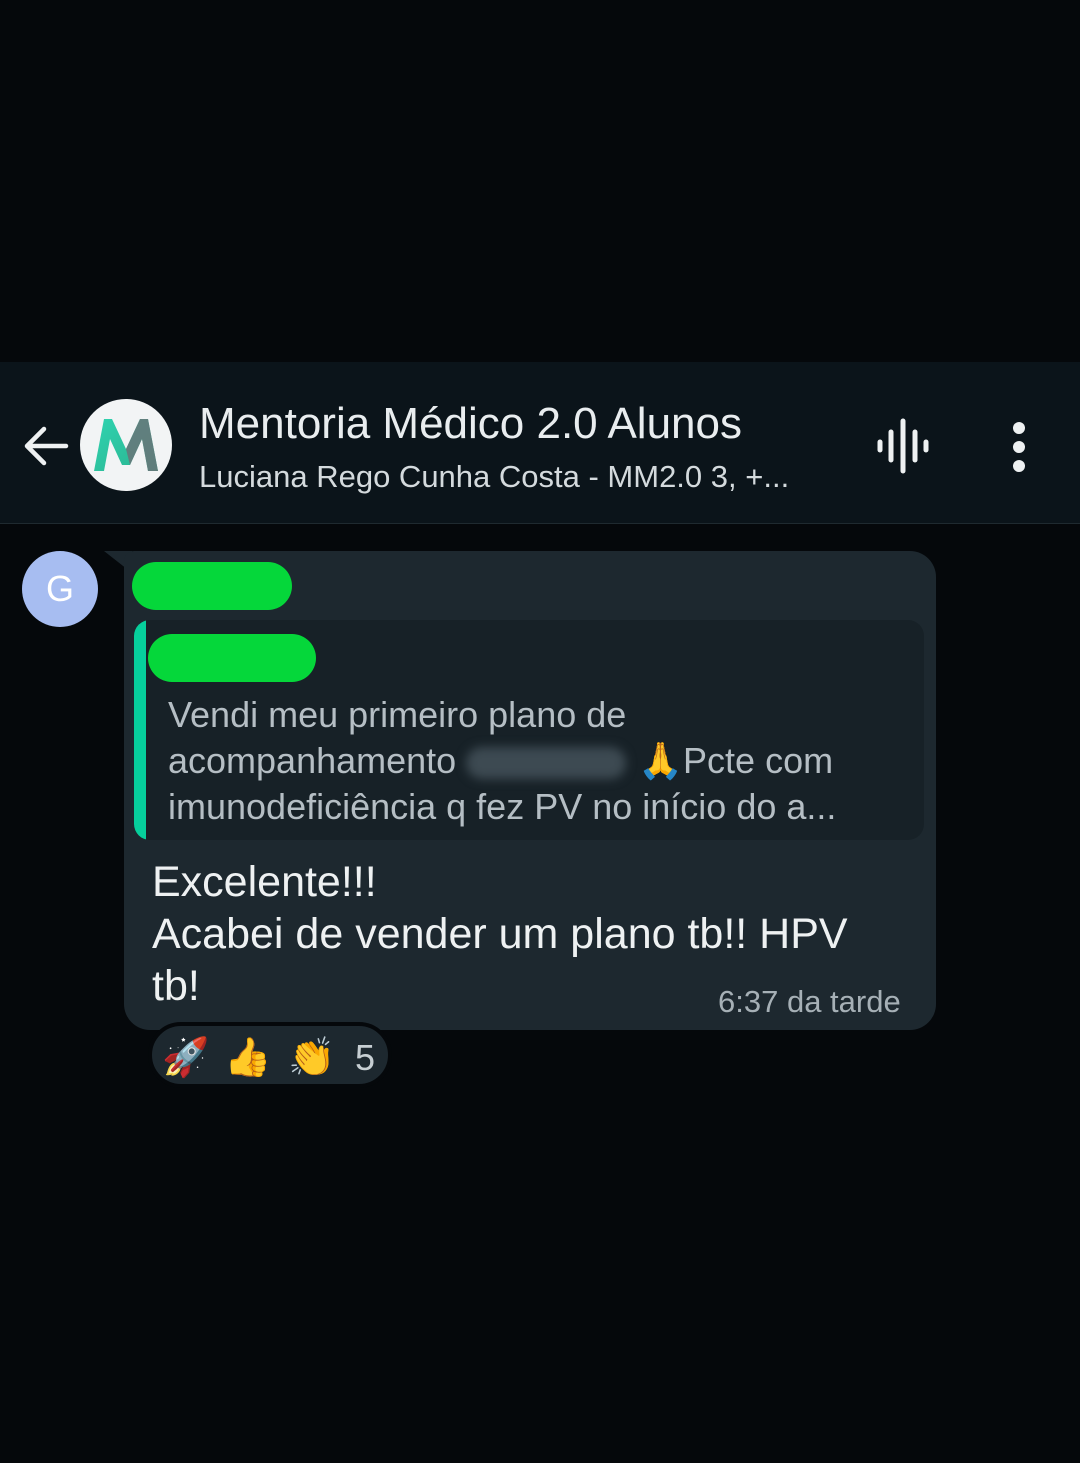  I want to click on more-vertical-icon, so click(1019, 447).